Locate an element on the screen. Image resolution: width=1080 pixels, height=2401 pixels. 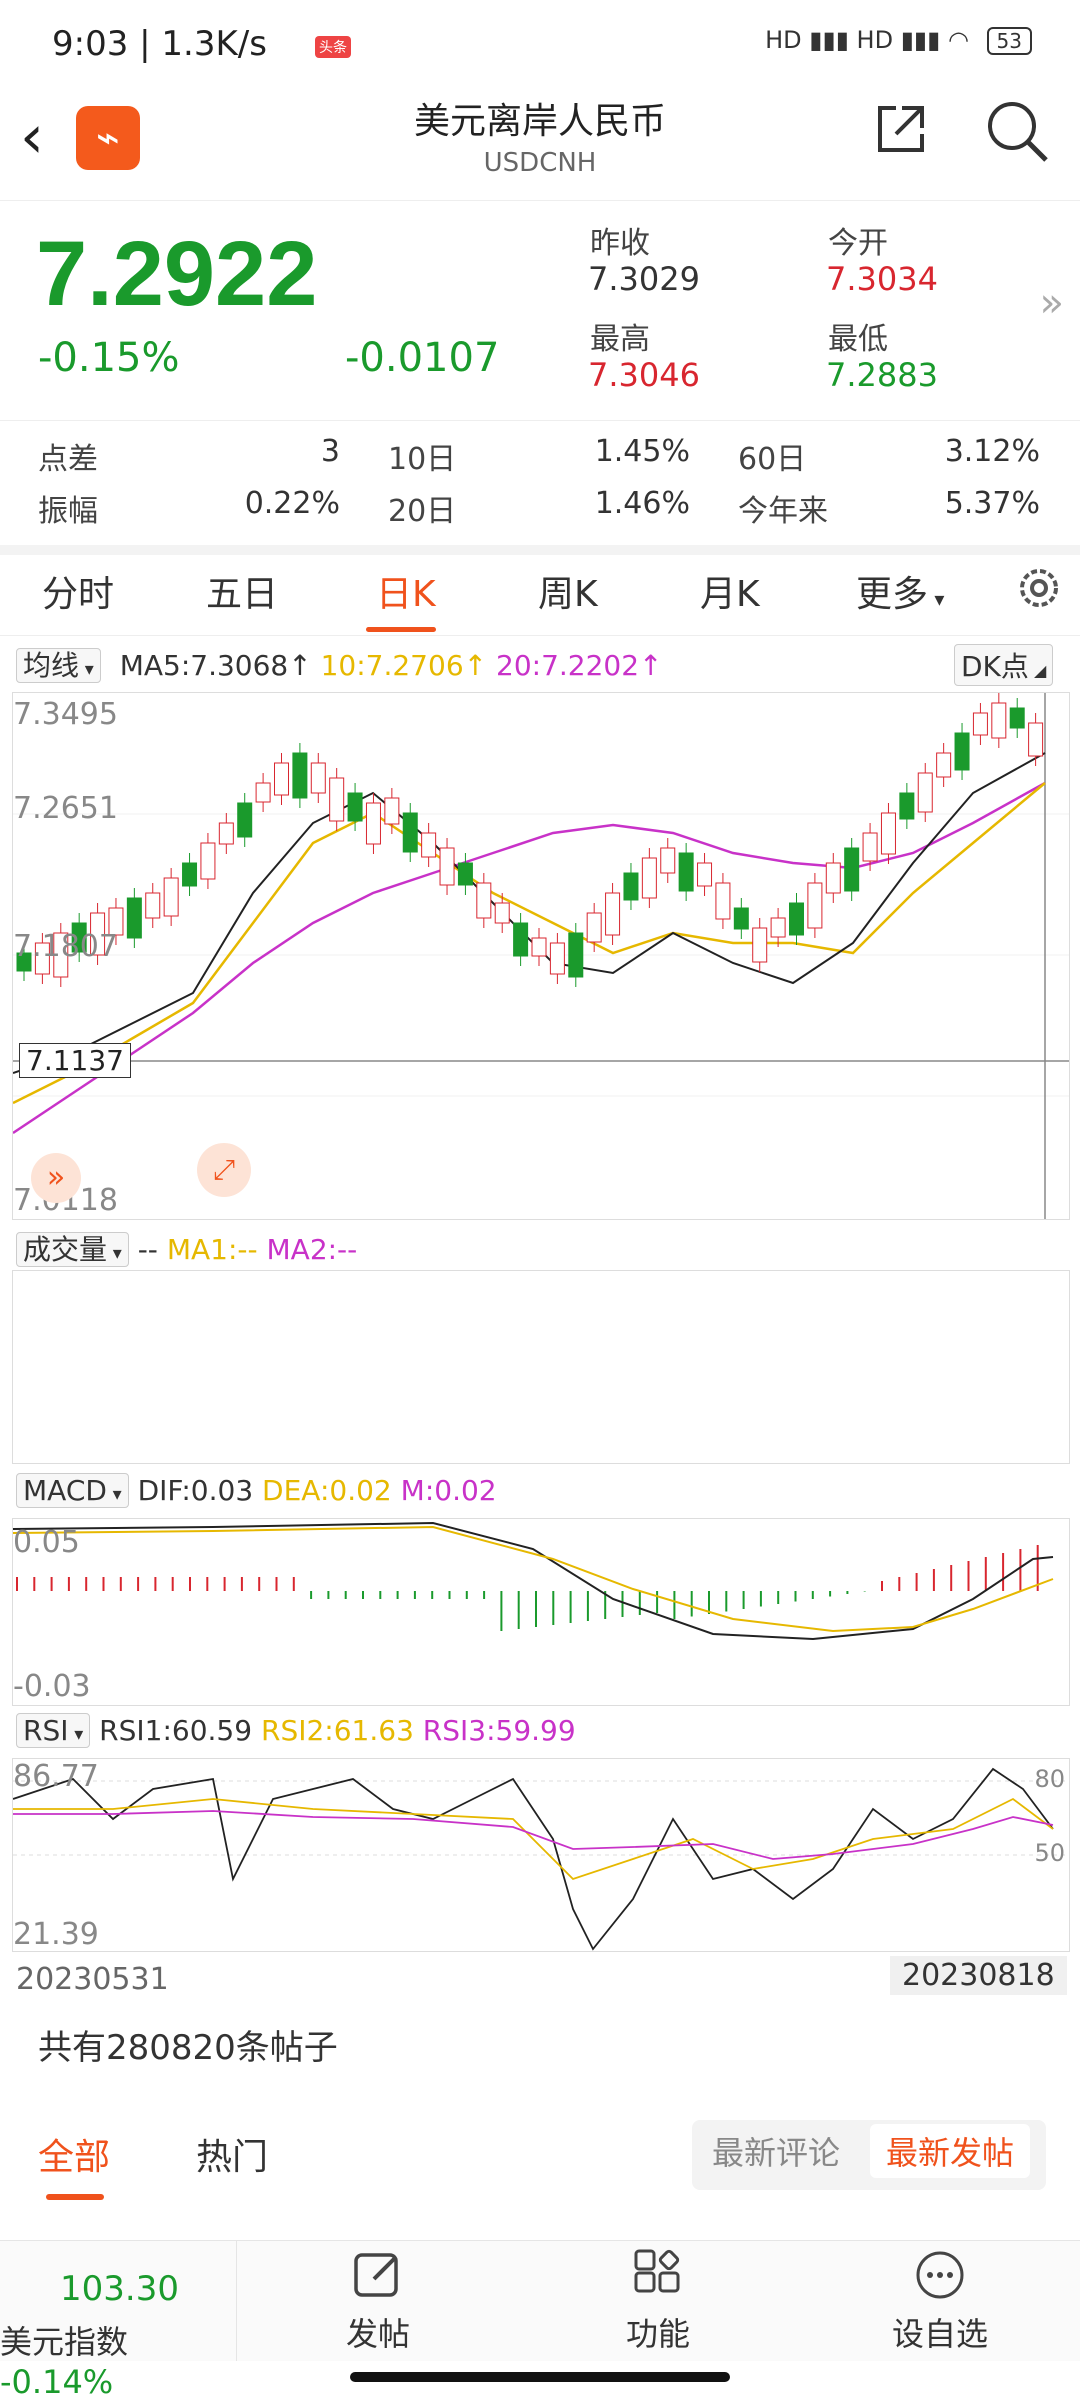
tab-weekly-k: 周K is located at coordinates (568, 591).